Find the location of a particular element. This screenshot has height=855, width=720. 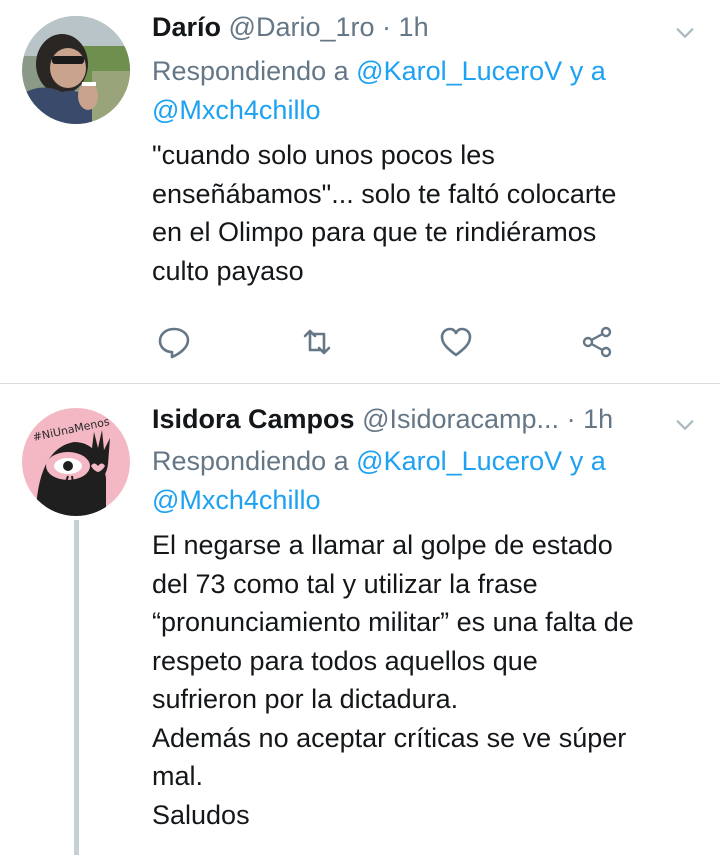

avatar: #NiUnaMenos is located at coordinates (76, 462).